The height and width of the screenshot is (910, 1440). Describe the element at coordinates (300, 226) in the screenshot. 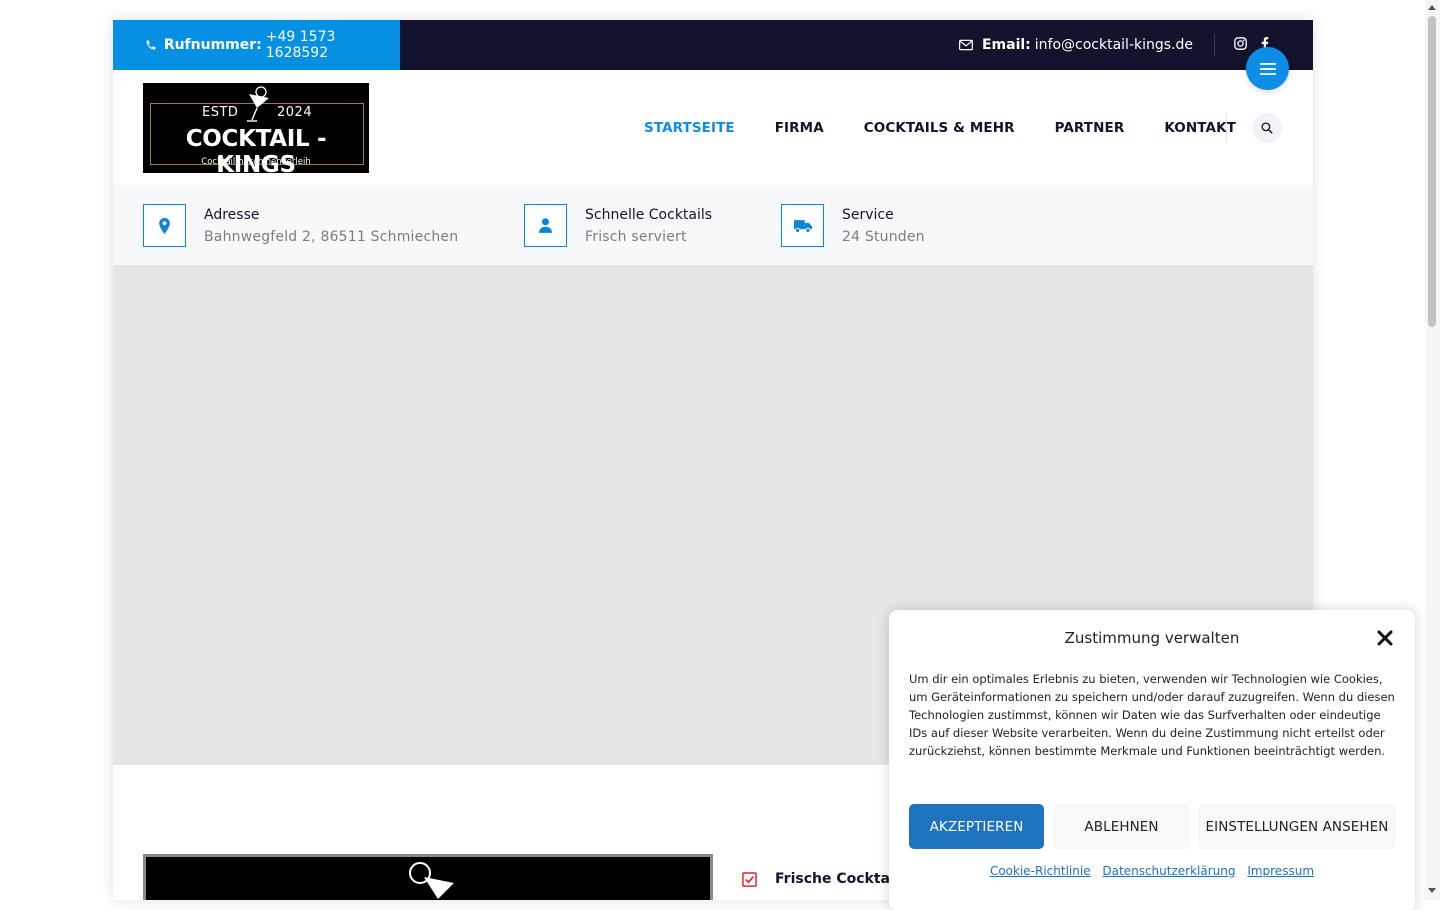

I see `info-address: Adresse Bahnwegfeld 2, 86511 Schmiechen` at that location.